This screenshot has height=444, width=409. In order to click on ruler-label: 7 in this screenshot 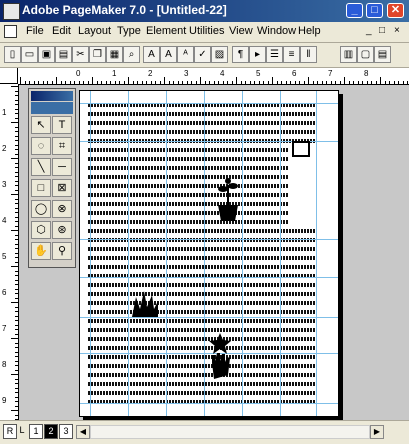, I will do `click(4, 328)`.